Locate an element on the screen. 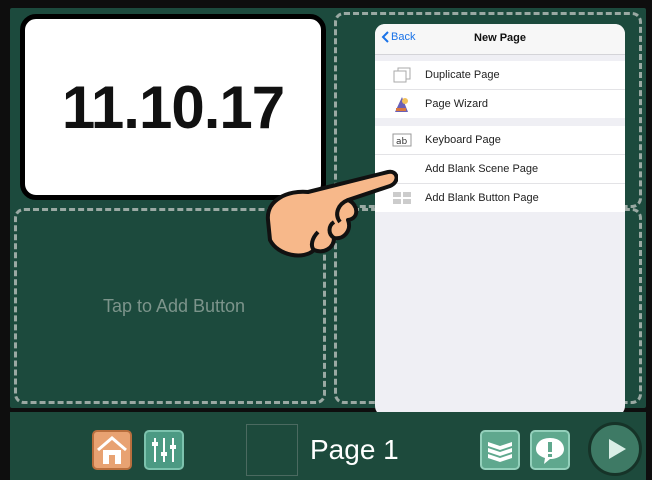 Image resolution: width=652 pixels, height=484 pixels. home-icon is located at coordinates (112, 450).